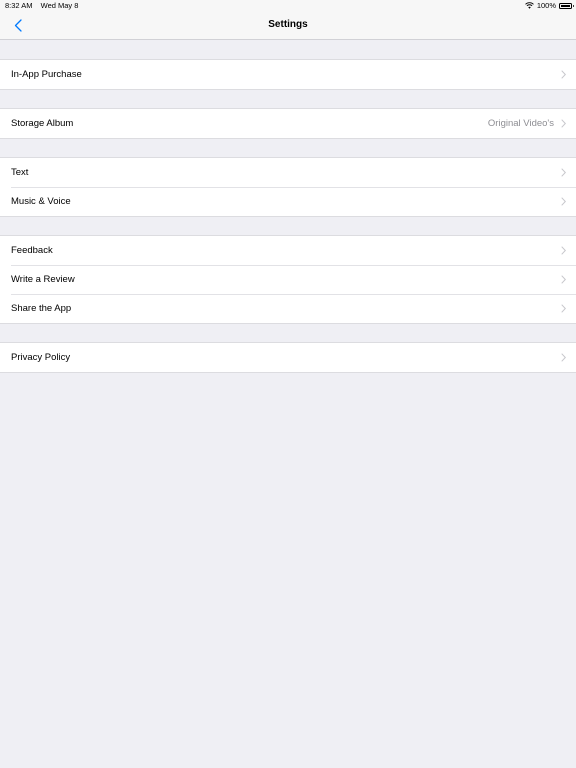 The image size is (576, 768). I want to click on settings-row-write-review: Write a Review, so click(288, 279).